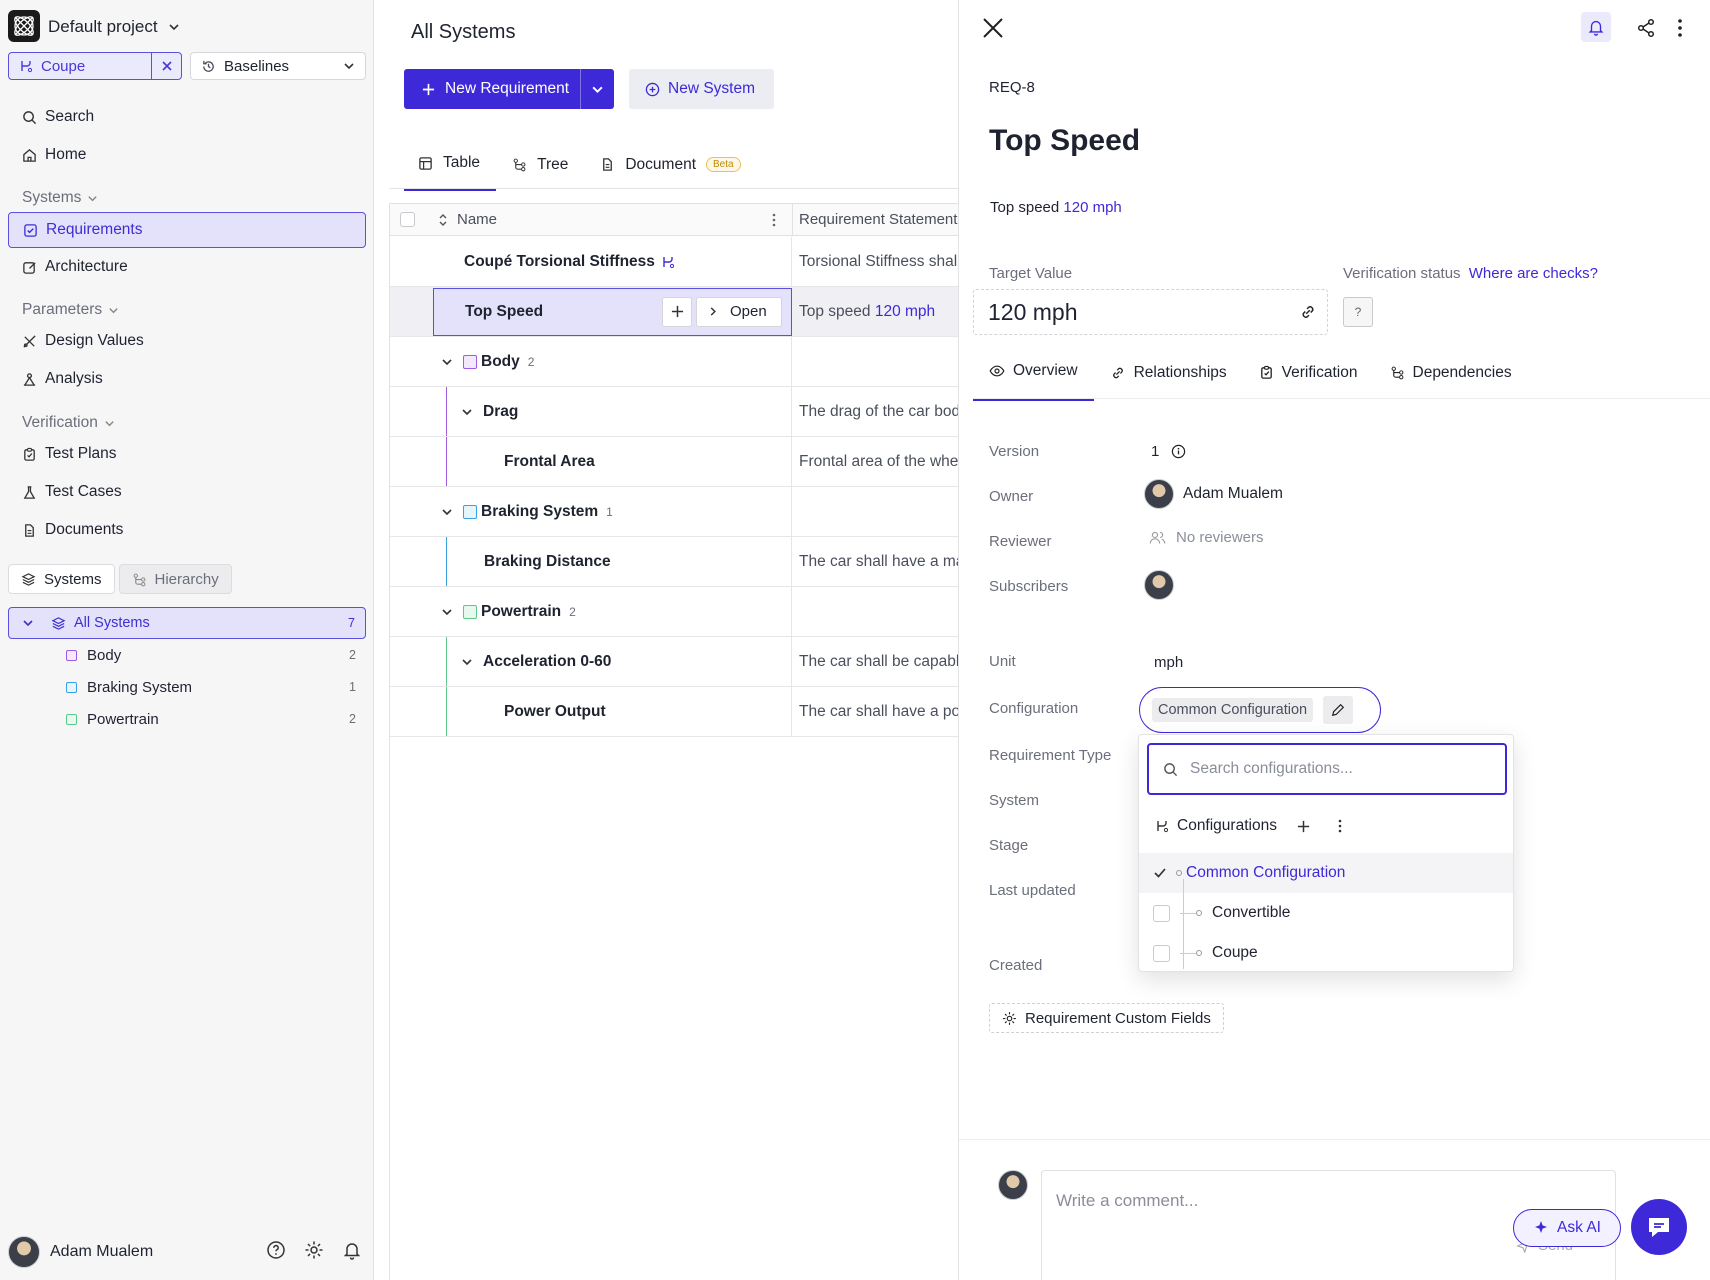 This screenshot has width=1710, height=1280. Describe the element at coordinates (278, 66) in the screenshot. I see `baselines-dropdown: Baselines` at that location.